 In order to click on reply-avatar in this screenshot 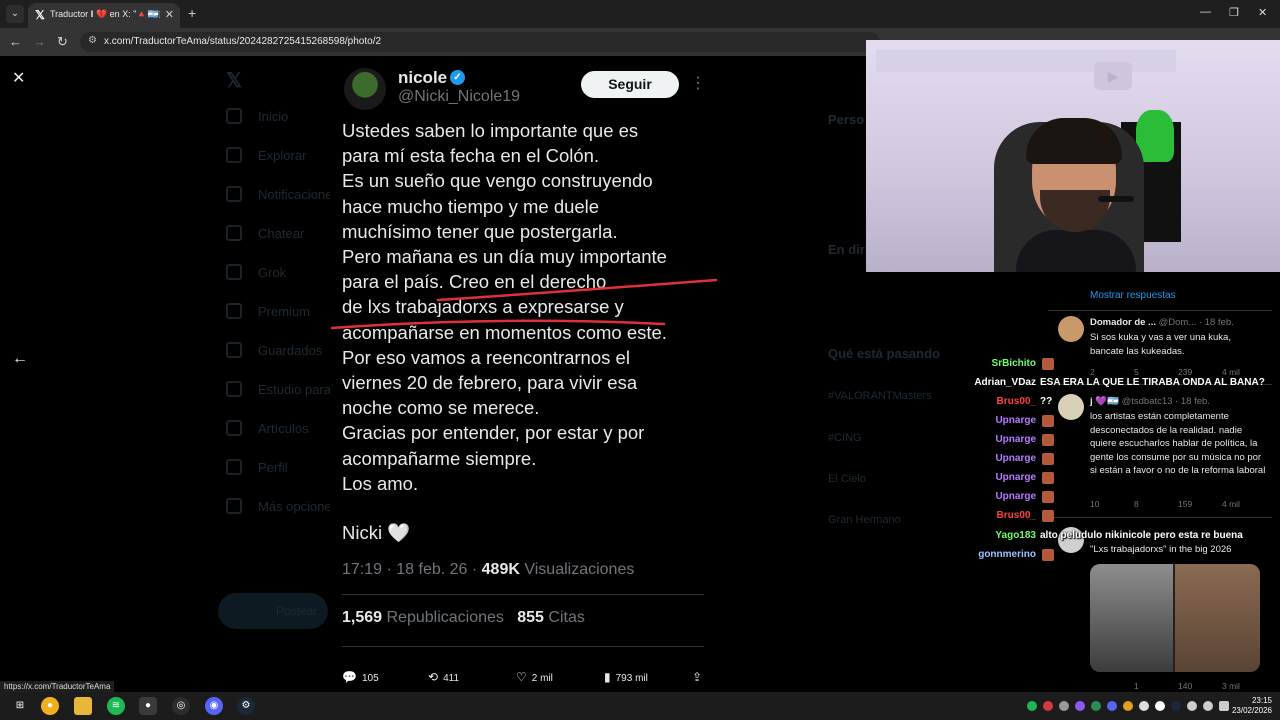, I will do `click(1071, 329)`.